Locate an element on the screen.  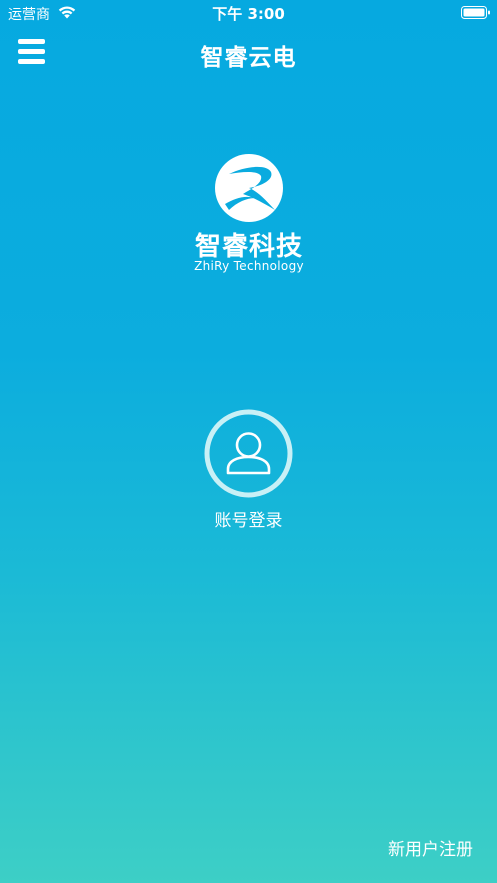
account-login-button is located at coordinates (248, 453).